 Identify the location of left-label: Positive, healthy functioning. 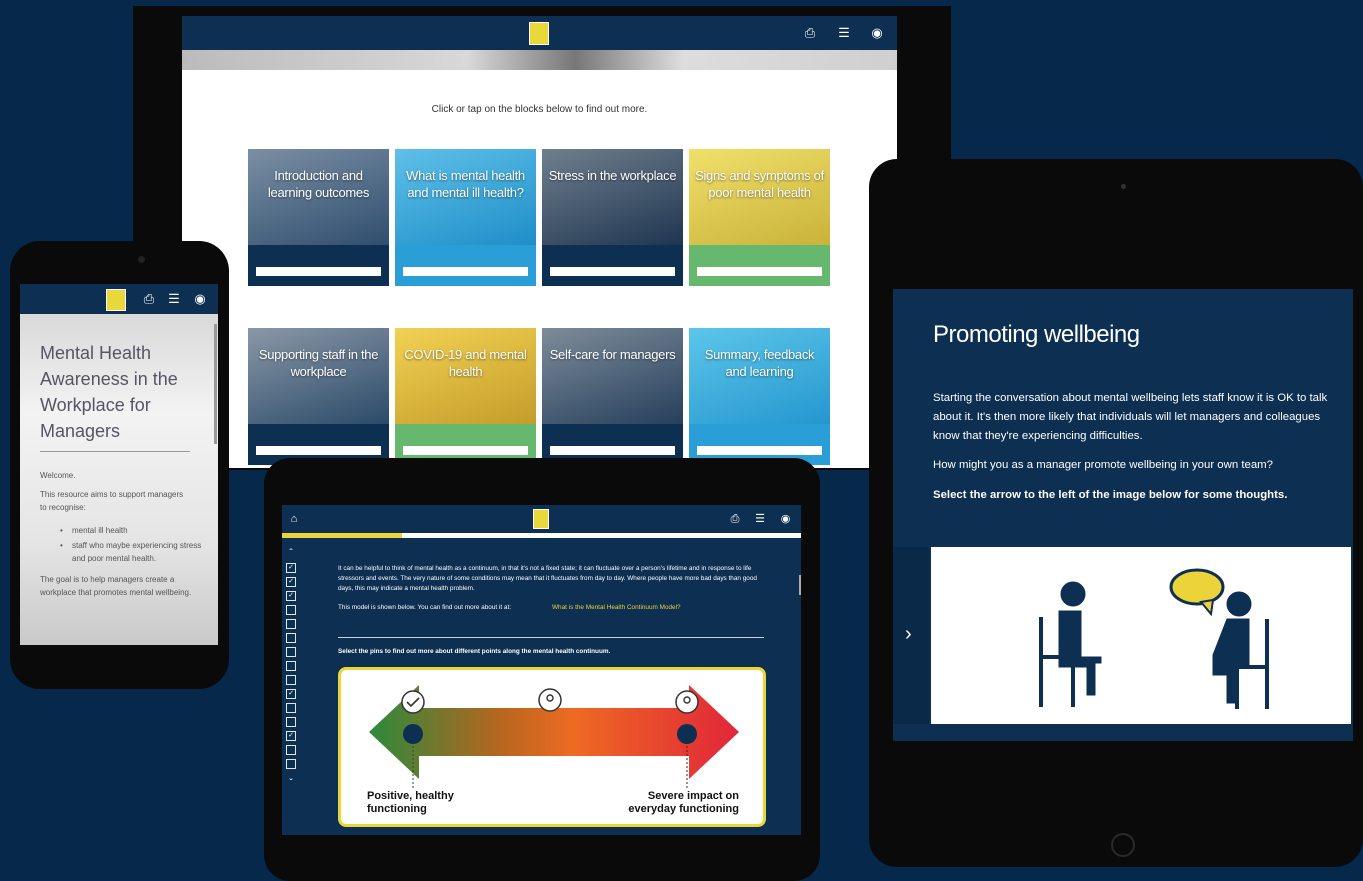
(410, 802).